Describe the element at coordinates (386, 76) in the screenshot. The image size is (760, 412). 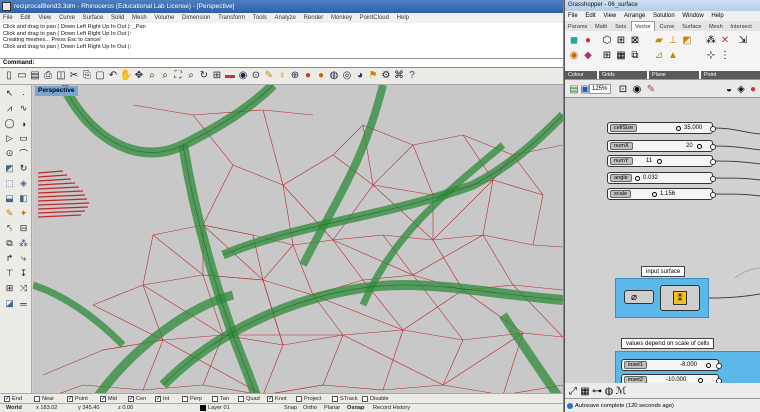
I see `settings-gear-icon: ⚙` at that location.